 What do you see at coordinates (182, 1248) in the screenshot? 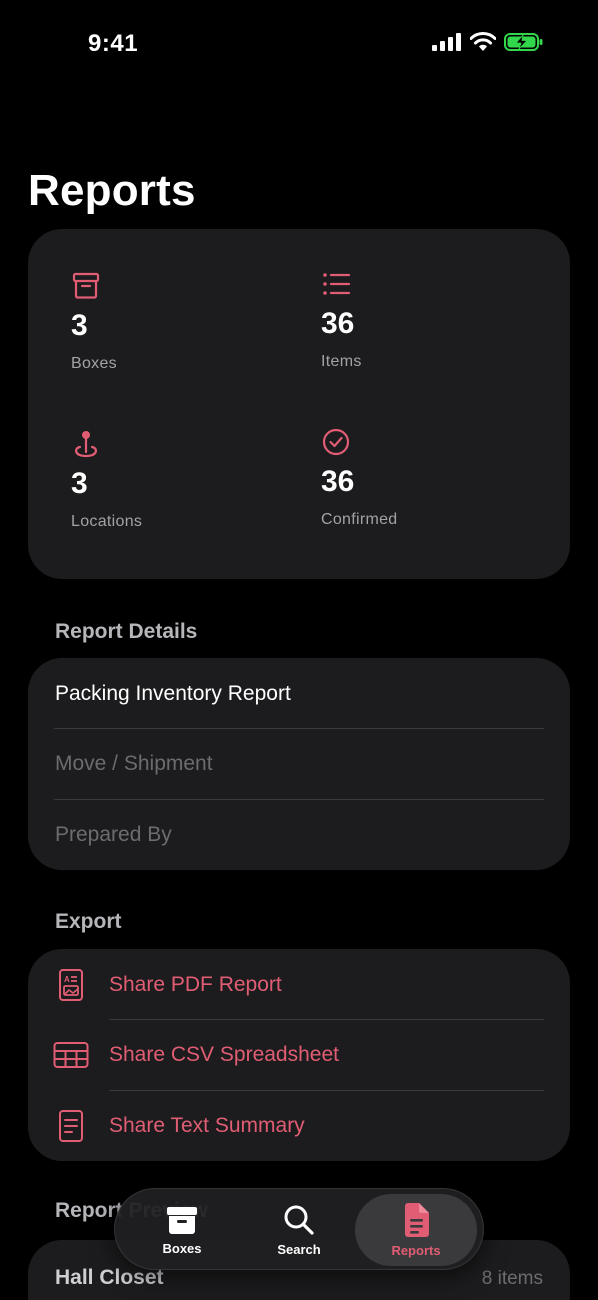
I see `tab-boxes-label: Boxes` at bounding box center [182, 1248].